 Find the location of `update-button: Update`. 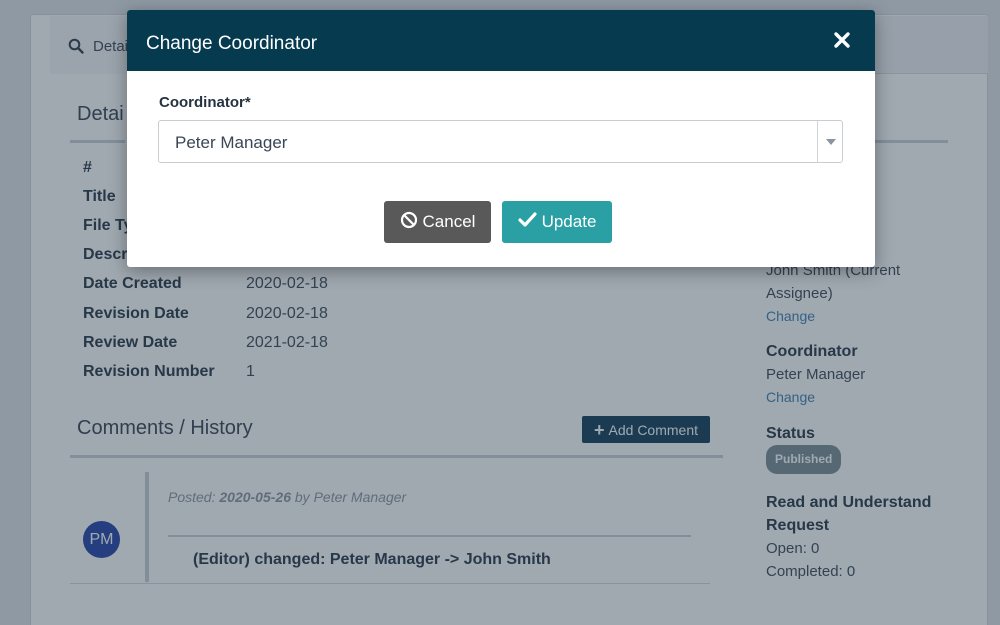

update-button: Update is located at coordinates (557, 222).